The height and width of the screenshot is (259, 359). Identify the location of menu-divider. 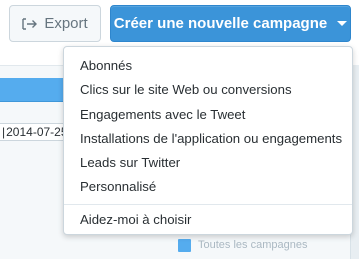
(208, 204).